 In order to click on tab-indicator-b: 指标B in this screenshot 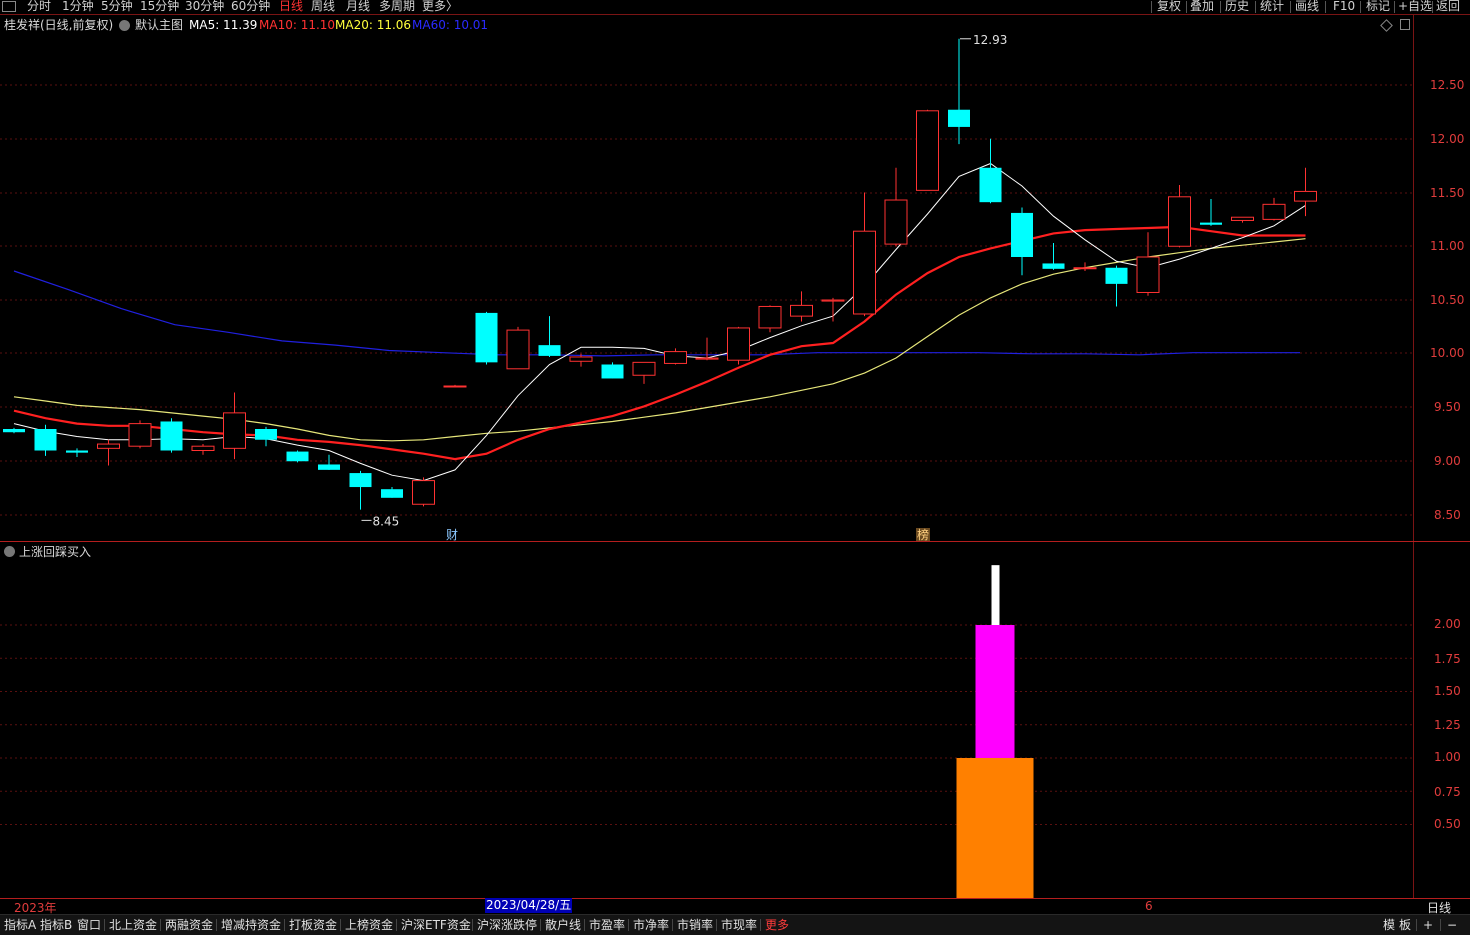, I will do `click(56, 925)`.